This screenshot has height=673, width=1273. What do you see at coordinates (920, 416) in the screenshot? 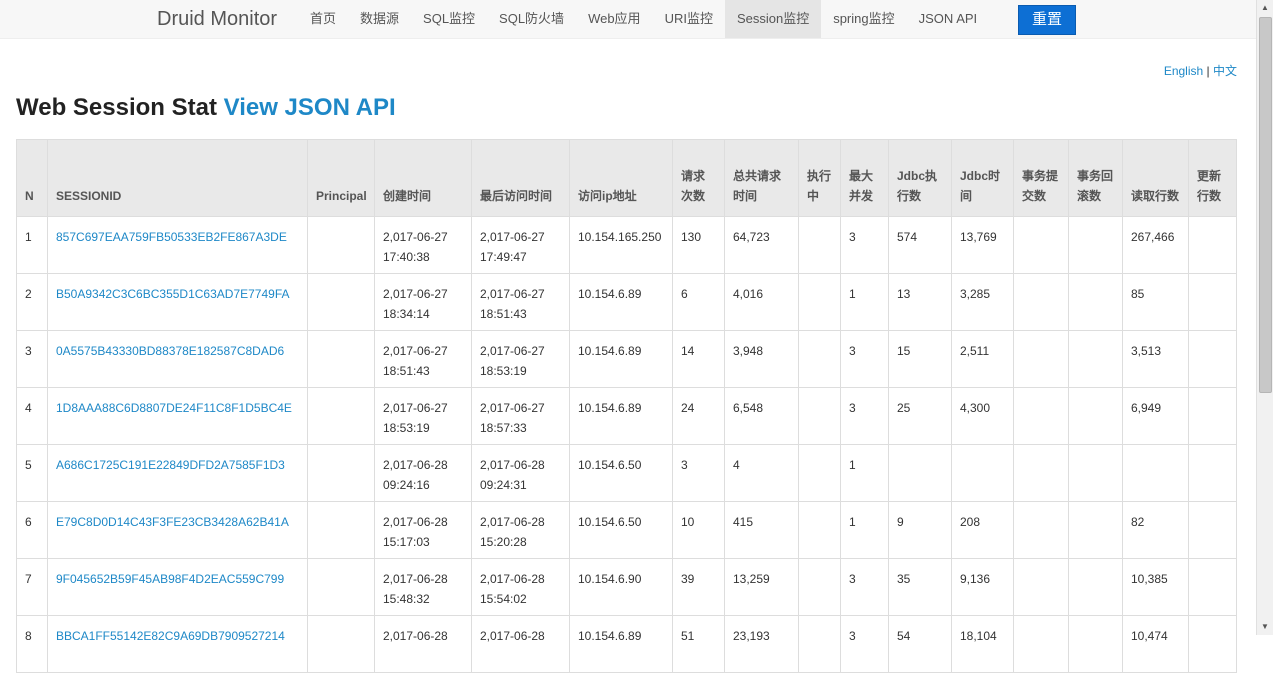
I see `table-cell-jdbc-exec: 25` at bounding box center [920, 416].